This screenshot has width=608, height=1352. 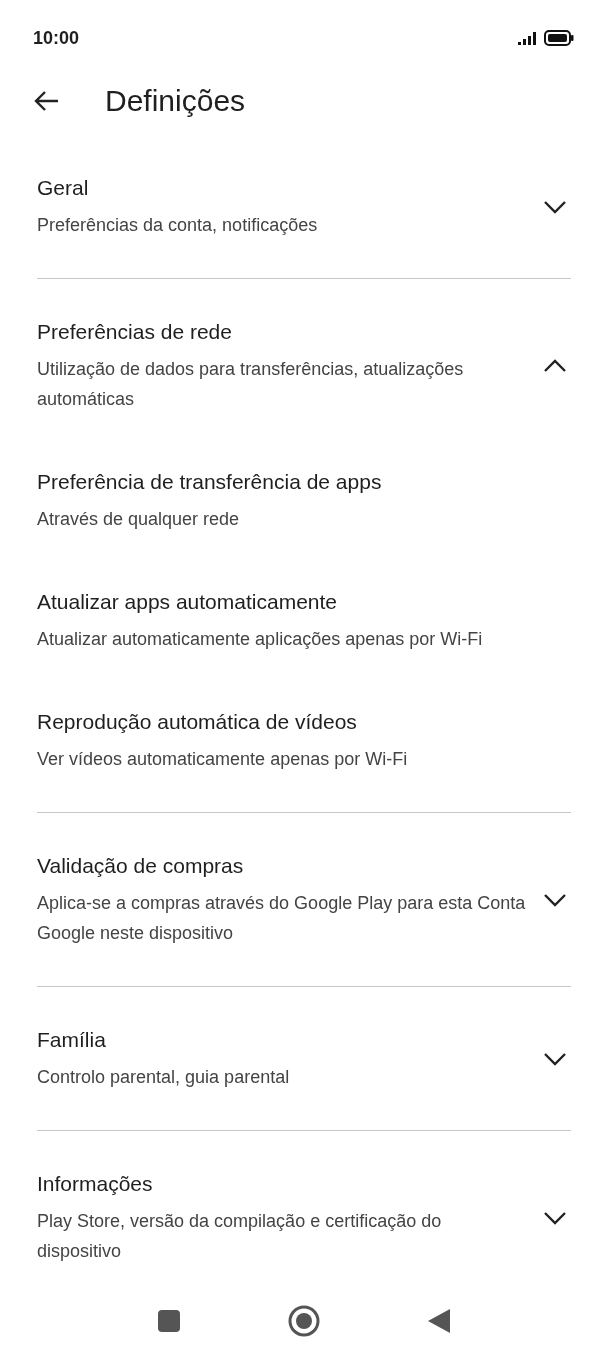 I want to click on section-subtitle: Controlo parental, guia parental, so click(x=164, y=1077).